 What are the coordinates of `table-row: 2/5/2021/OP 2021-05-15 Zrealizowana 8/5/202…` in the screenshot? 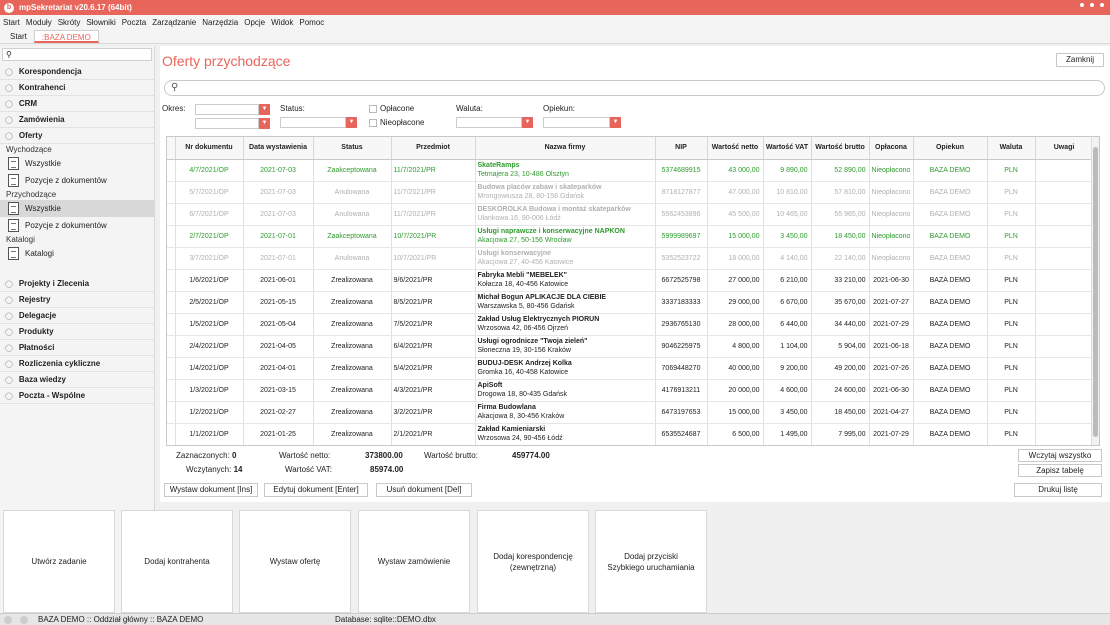 It's located at (630, 302).